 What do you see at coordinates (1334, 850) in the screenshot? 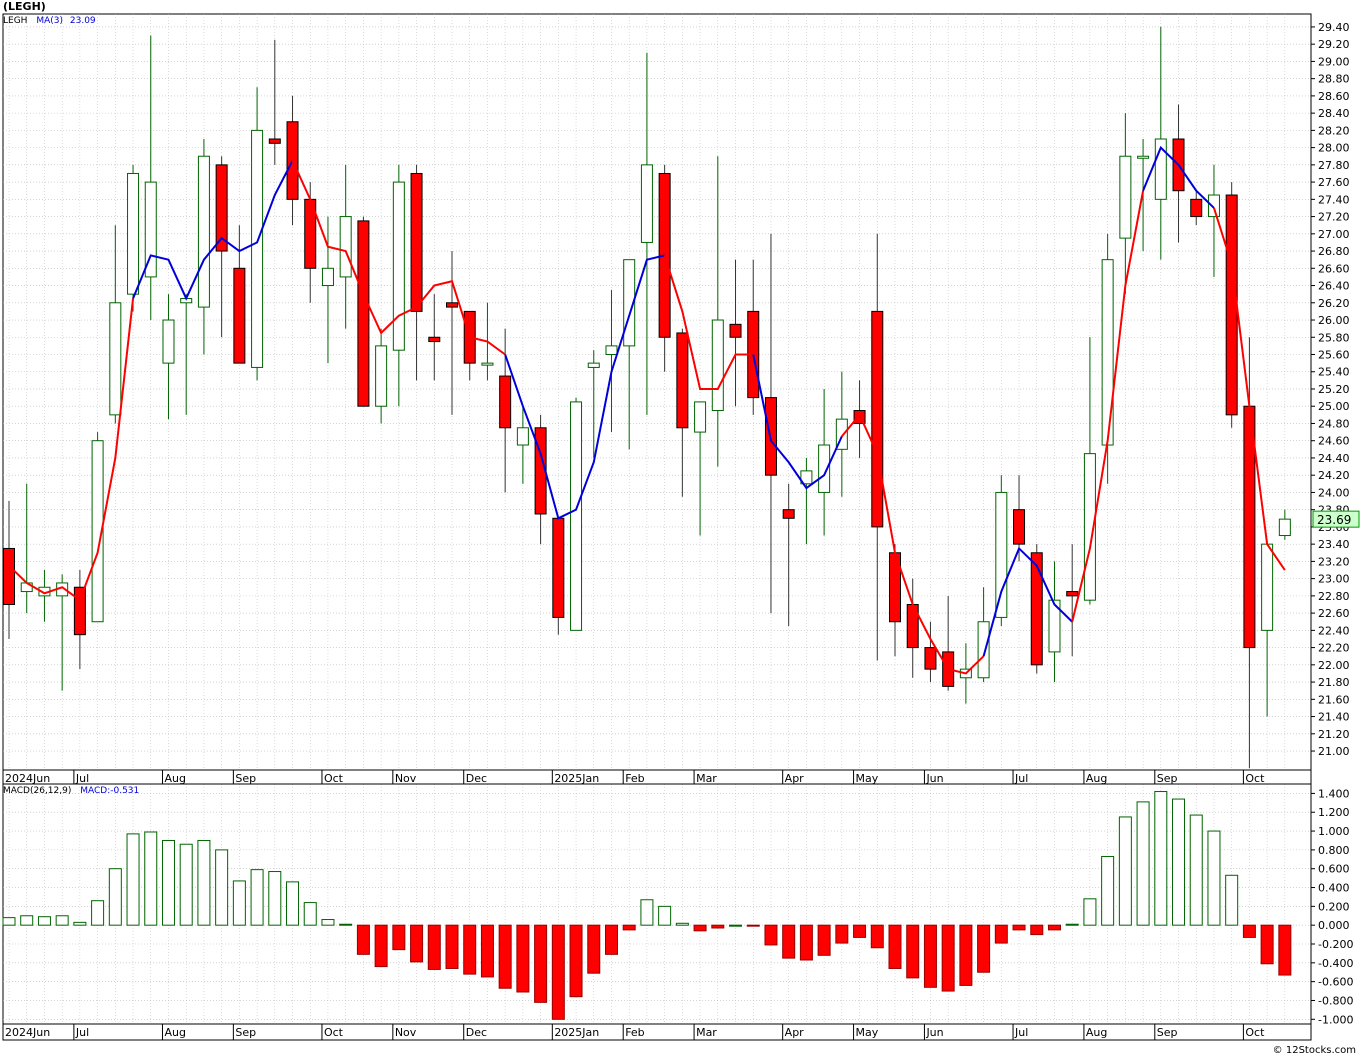
I see `macd-tick-label: 0.800` at bounding box center [1334, 850].